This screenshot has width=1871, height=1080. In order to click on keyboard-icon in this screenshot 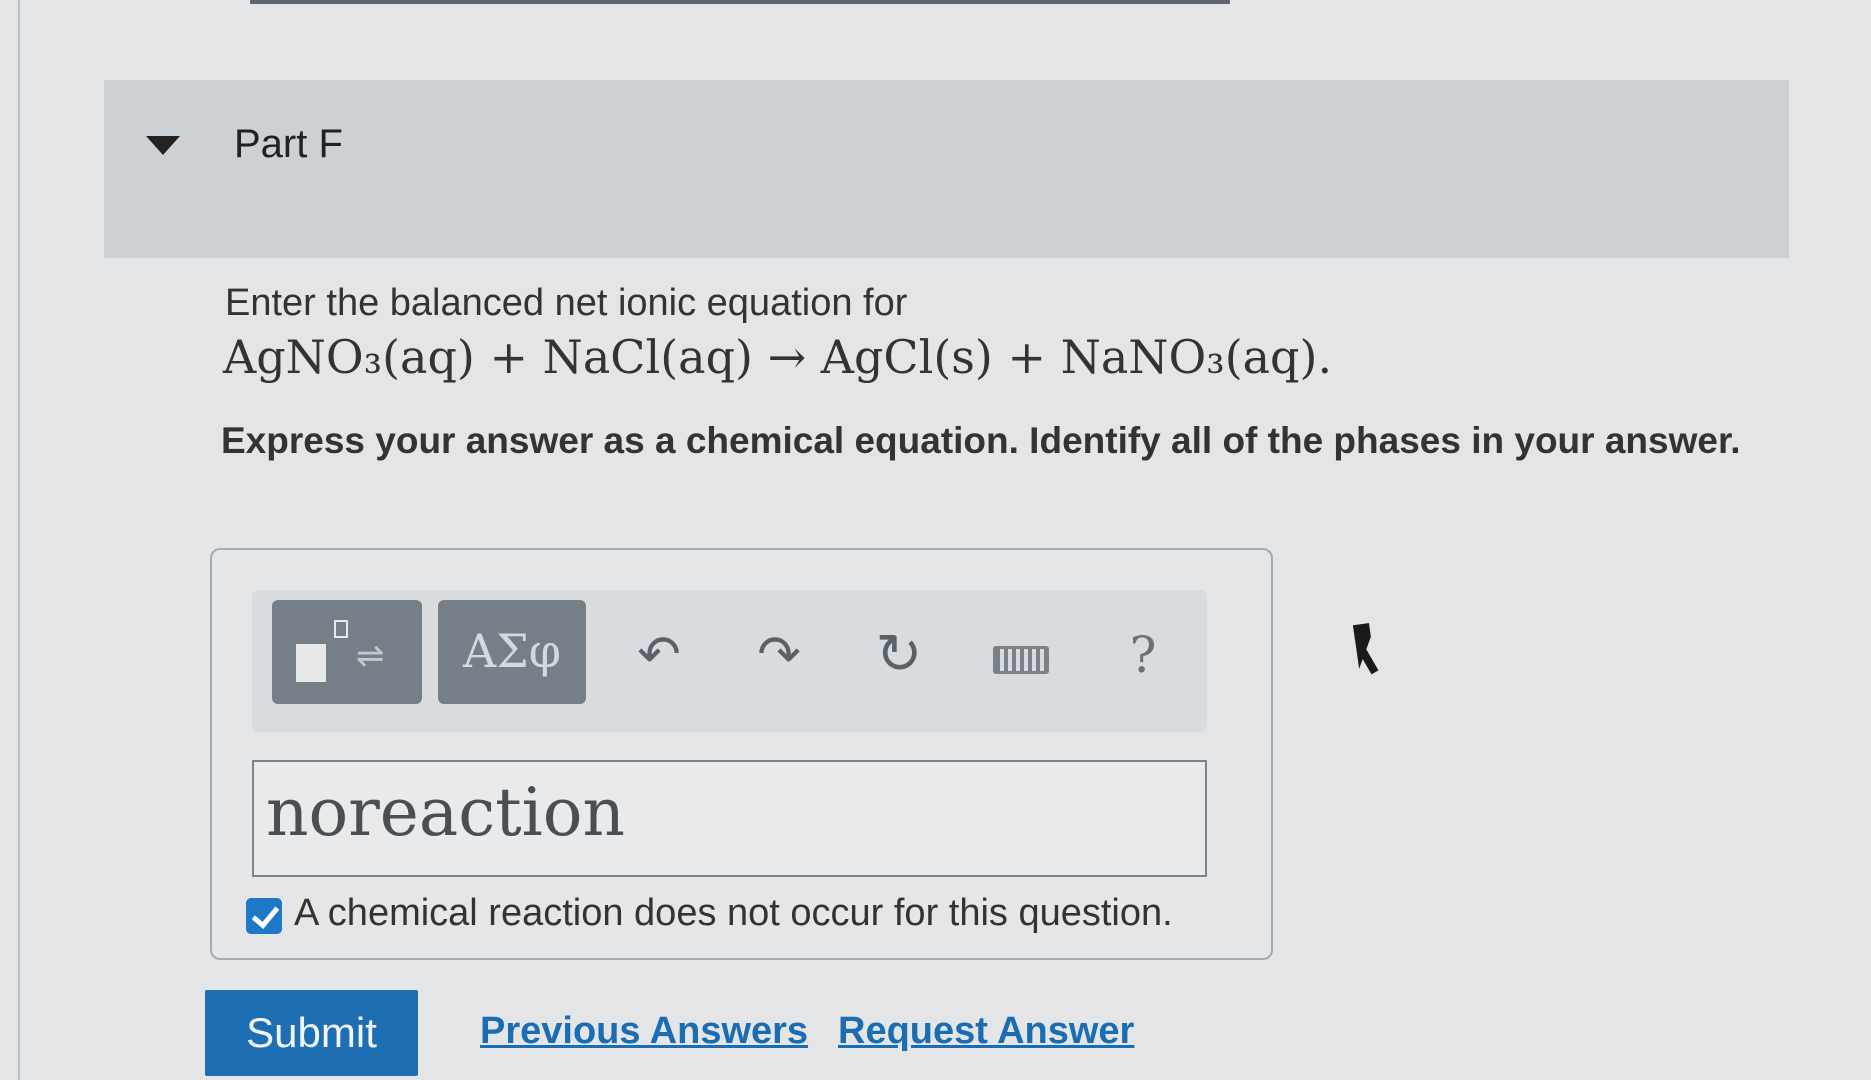, I will do `click(1022, 655)`.